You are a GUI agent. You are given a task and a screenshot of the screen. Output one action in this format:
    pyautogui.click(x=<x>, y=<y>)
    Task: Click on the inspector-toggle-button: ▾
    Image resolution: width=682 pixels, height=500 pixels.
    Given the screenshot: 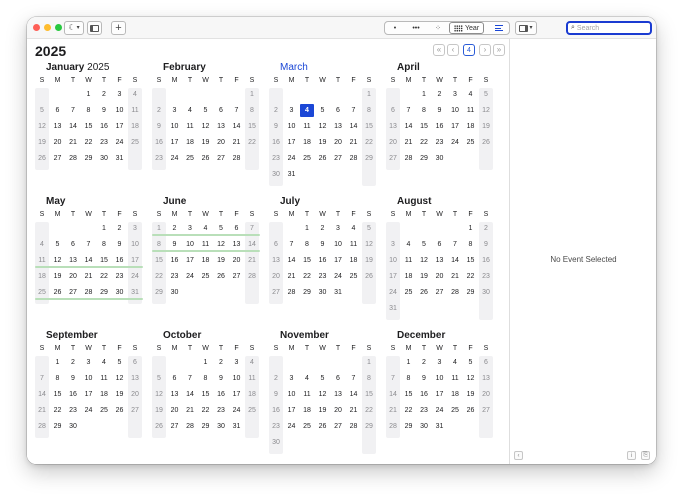 What is the action you would take?
    pyautogui.click(x=526, y=28)
    